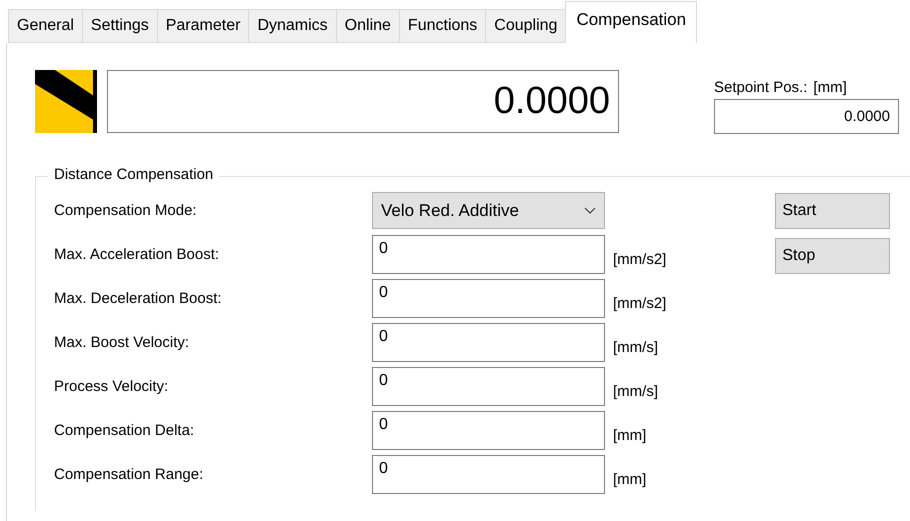 The width and height of the screenshot is (910, 521). Describe the element at coordinates (122, 342) in the screenshot. I see `field-label: Max. Boost Velocity:` at that location.